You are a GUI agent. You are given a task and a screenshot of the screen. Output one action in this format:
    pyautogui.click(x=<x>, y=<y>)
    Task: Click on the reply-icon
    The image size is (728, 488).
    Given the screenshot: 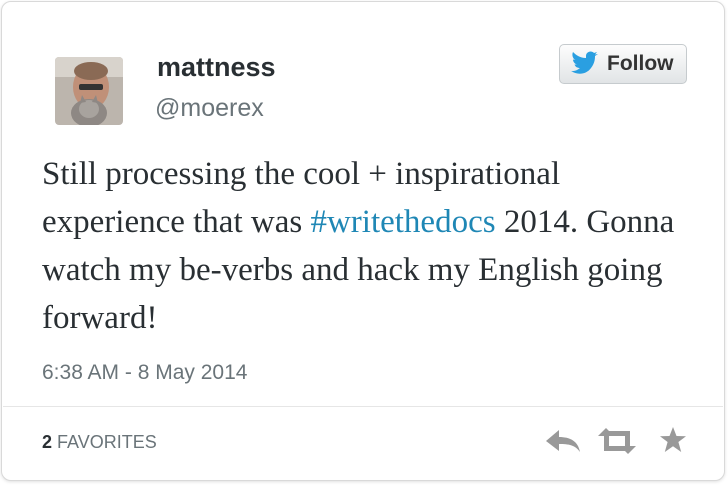 What is the action you would take?
    pyautogui.click(x=563, y=443)
    